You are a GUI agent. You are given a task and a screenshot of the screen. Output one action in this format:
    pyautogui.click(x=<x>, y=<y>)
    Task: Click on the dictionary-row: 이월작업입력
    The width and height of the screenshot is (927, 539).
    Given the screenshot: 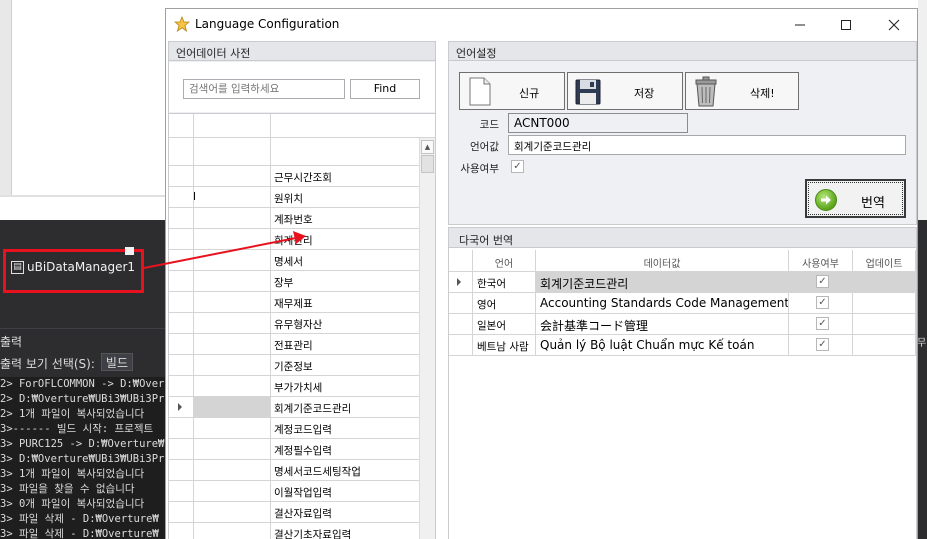 What is the action you would take?
    pyautogui.click(x=294, y=491)
    